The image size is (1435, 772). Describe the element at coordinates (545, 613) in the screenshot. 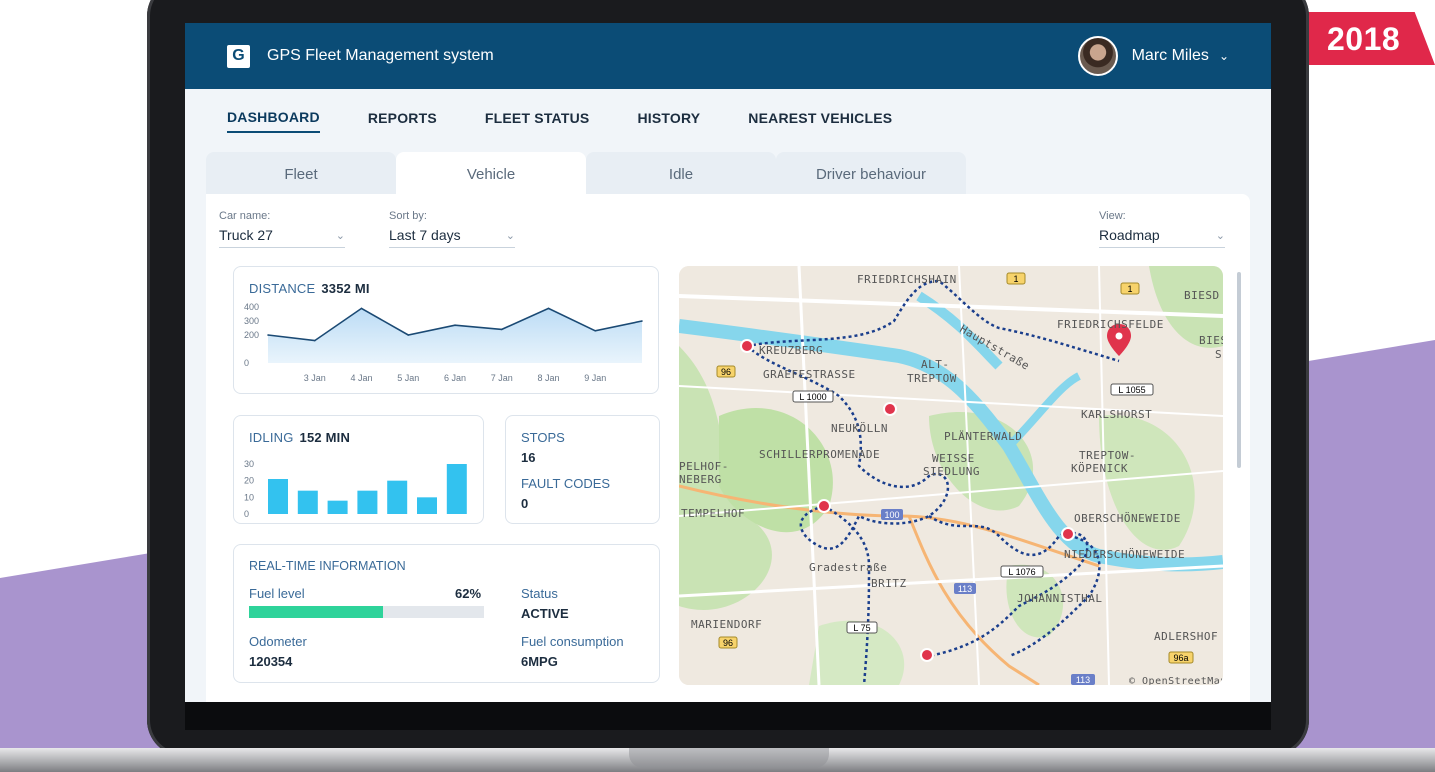

I see `status-value: ACTIVE` at that location.